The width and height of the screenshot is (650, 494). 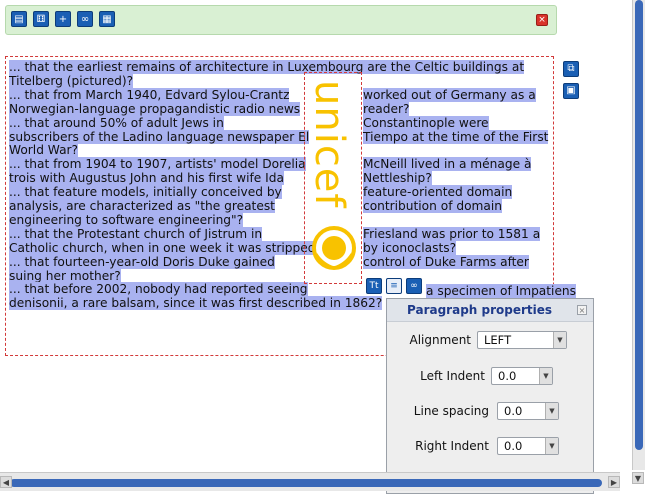 What do you see at coordinates (44, 150) in the screenshot?
I see `editor-line: World War?` at bounding box center [44, 150].